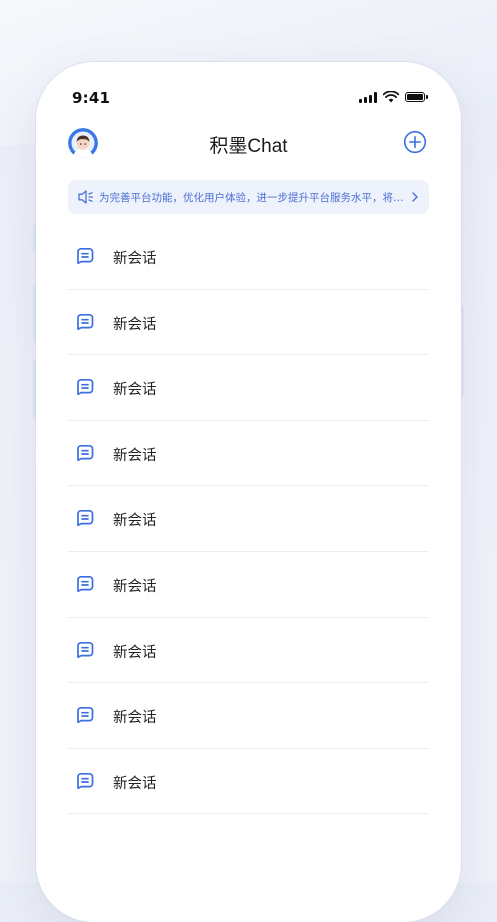 The image size is (497, 922). What do you see at coordinates (368, 97) in the screenshot?
I see `signal-icon` at bounding box center [368, 97].